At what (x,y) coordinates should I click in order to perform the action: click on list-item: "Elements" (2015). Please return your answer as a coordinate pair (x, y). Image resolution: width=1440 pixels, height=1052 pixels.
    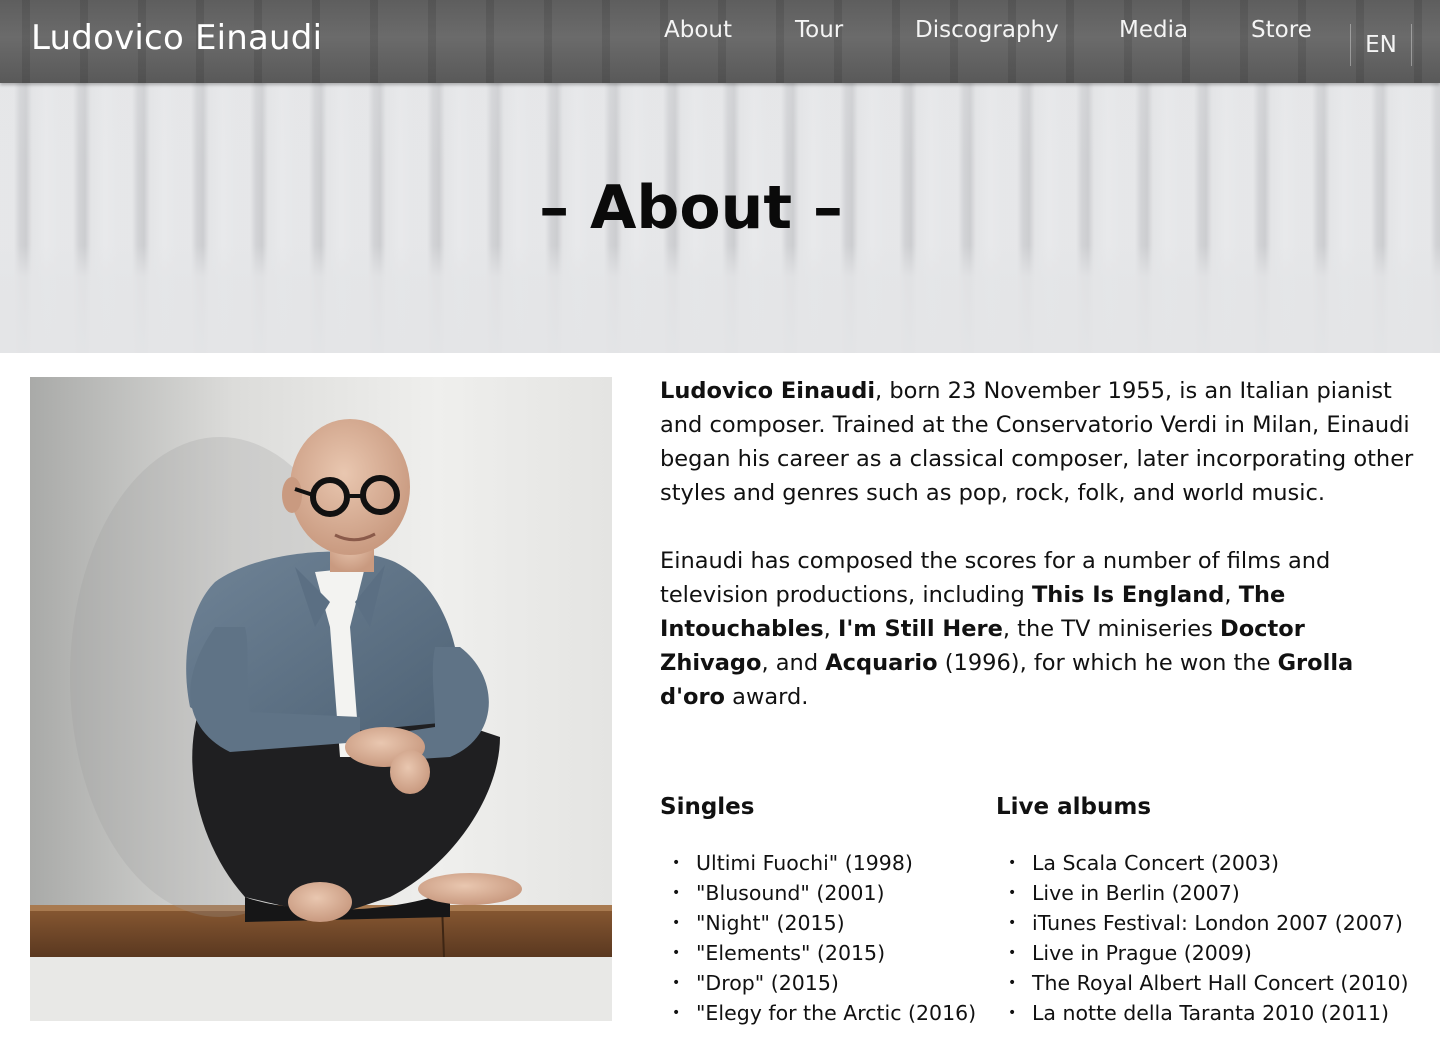
    Looking at the image, I should click on (818, 953).